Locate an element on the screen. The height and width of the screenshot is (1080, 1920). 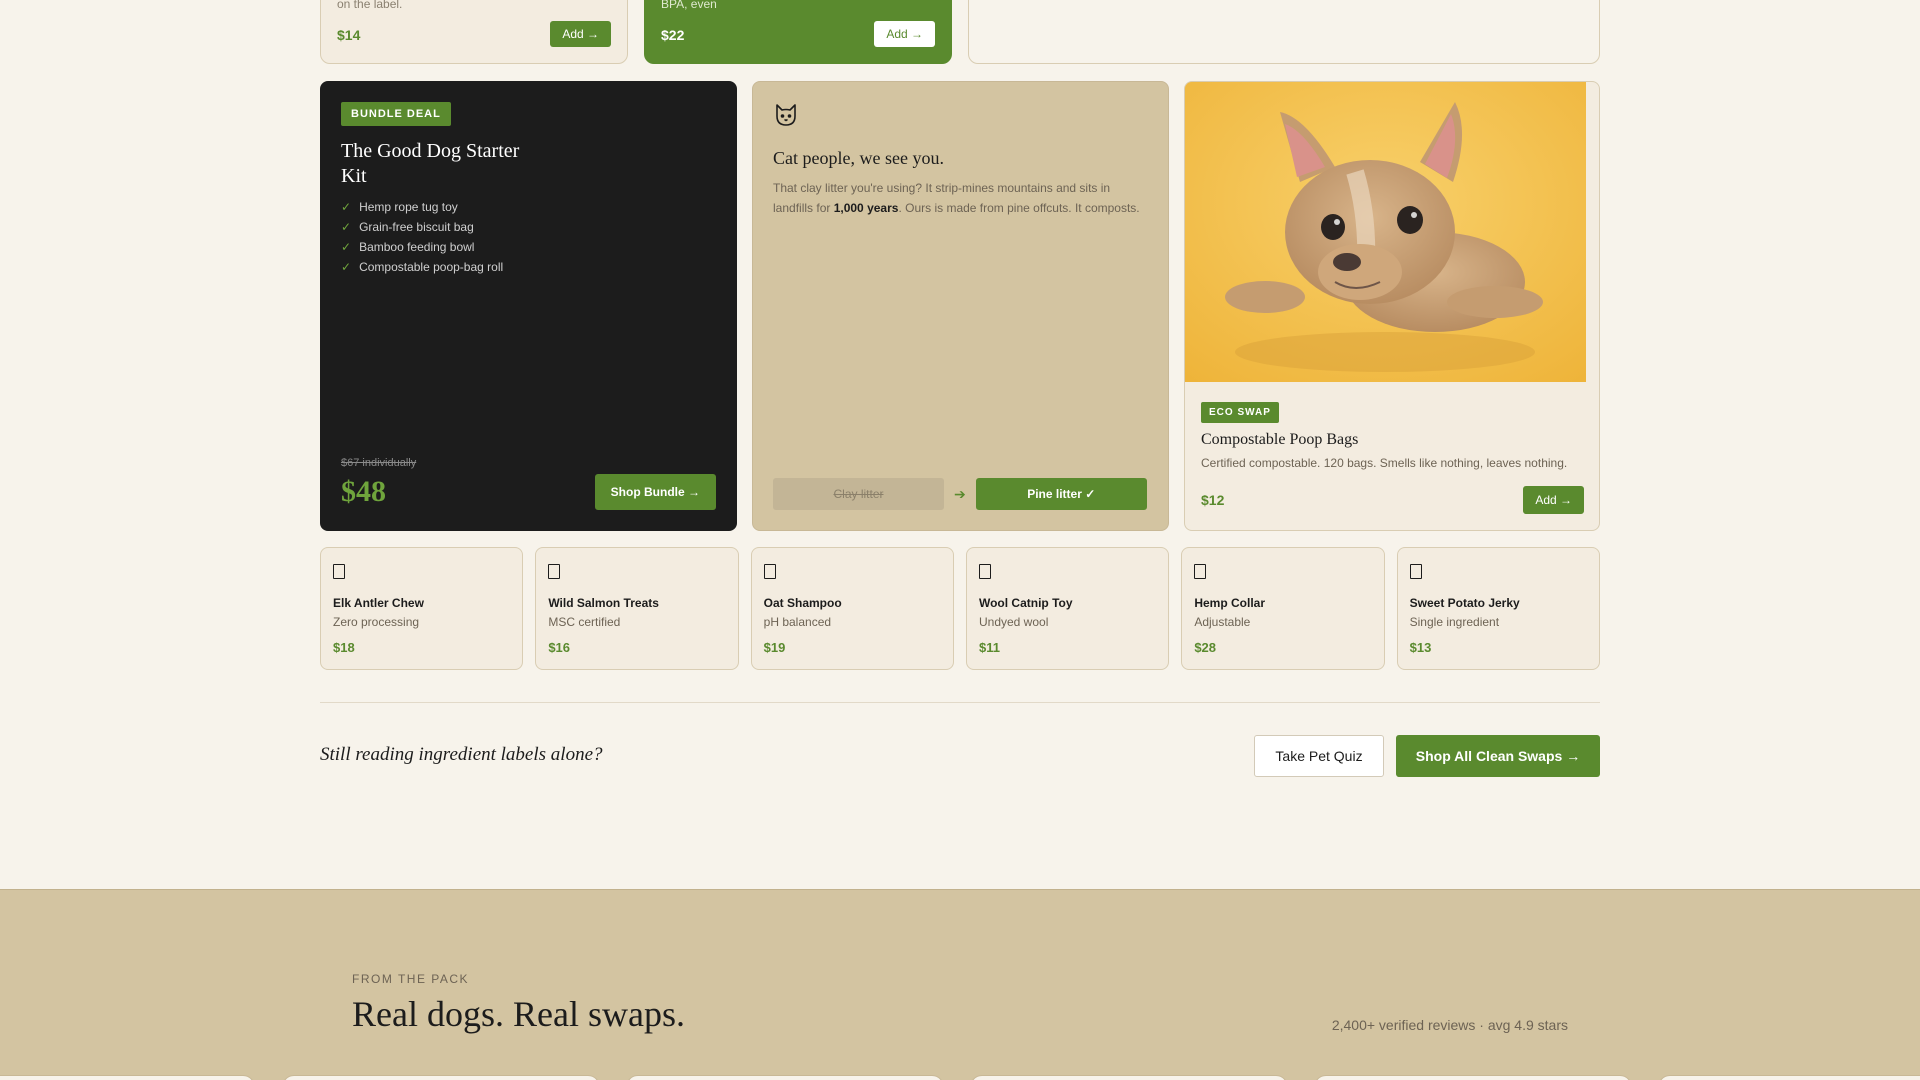
eco-swap-badge: ECO SWAP is located at coordinates (1240, 412).